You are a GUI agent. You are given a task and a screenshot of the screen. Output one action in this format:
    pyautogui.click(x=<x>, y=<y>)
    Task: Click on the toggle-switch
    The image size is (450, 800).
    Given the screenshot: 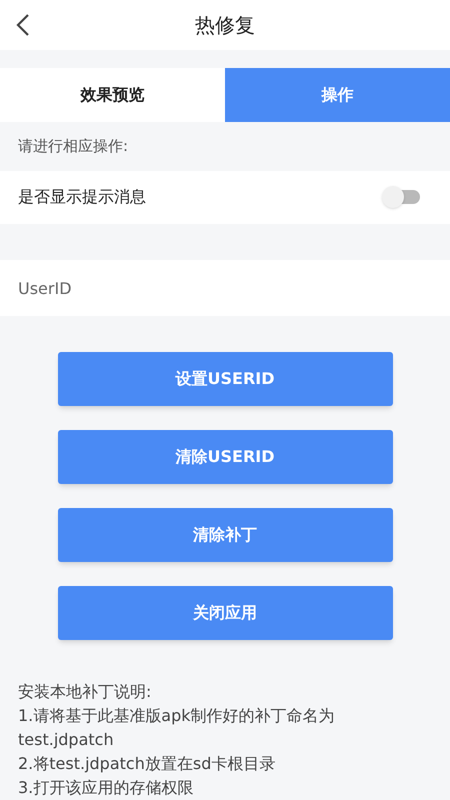 What is the action you would take?
    pyautogui.click(x=401, y=197)
    